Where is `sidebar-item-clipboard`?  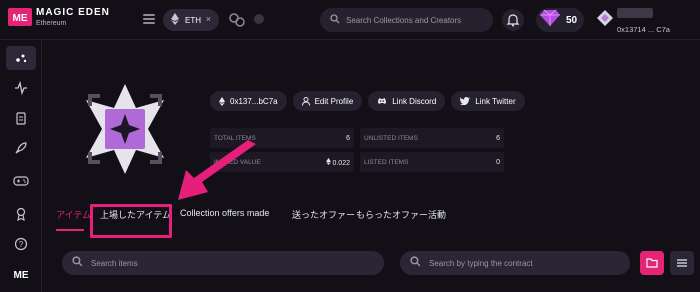
sidebar-item-clipboard is located at coordinates (21, 118).